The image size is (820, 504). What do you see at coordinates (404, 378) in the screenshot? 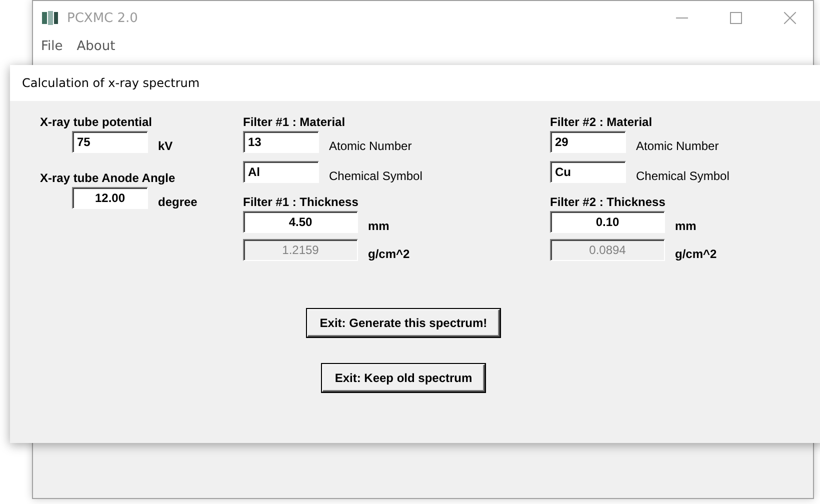
I see `exit-button: Exit: Keep old spectrum` at bounding box center [404, 378].